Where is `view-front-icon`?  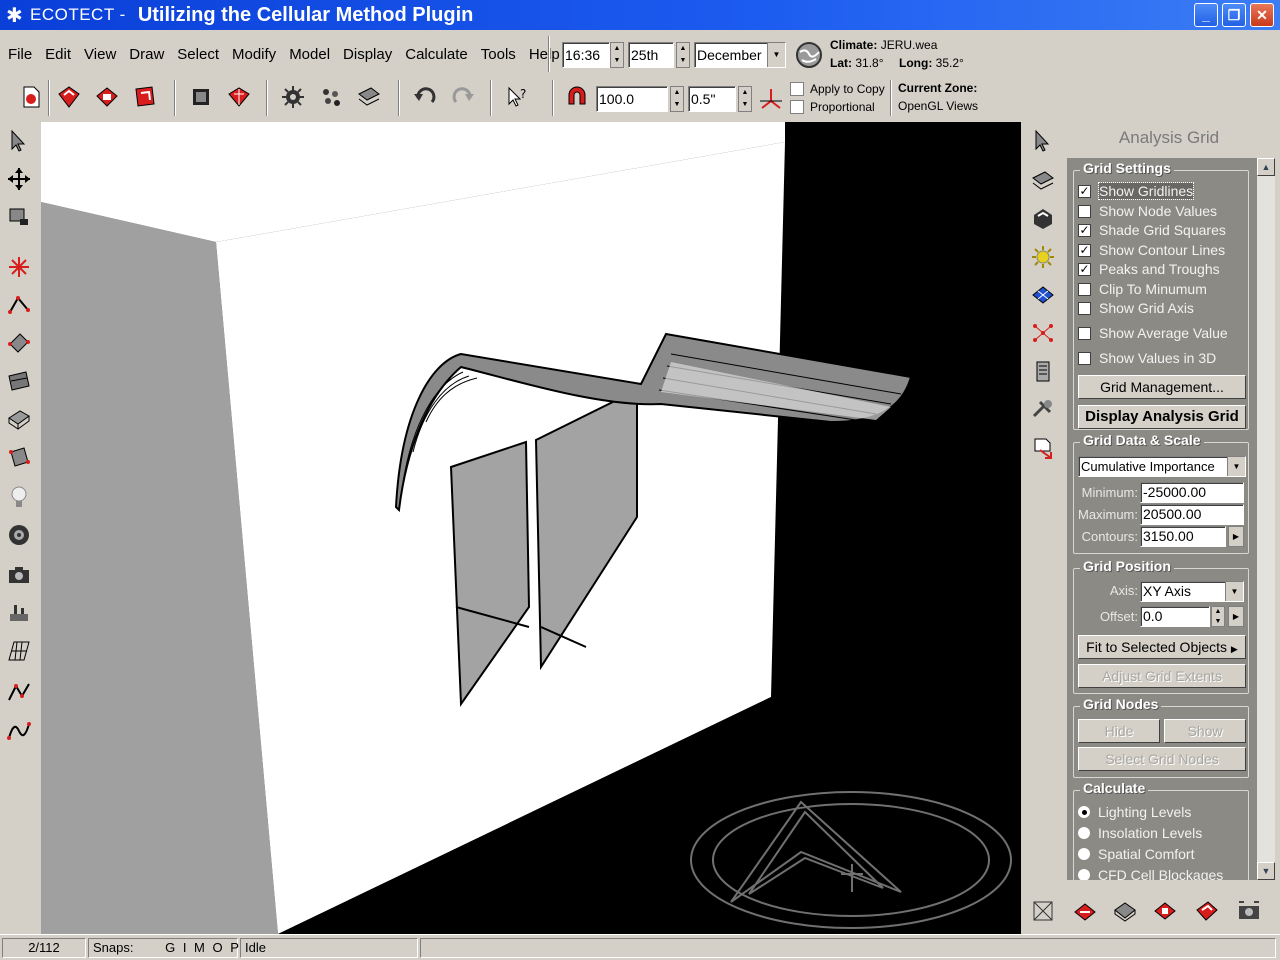
view-front-icon is located at coordinates (1085, 911).